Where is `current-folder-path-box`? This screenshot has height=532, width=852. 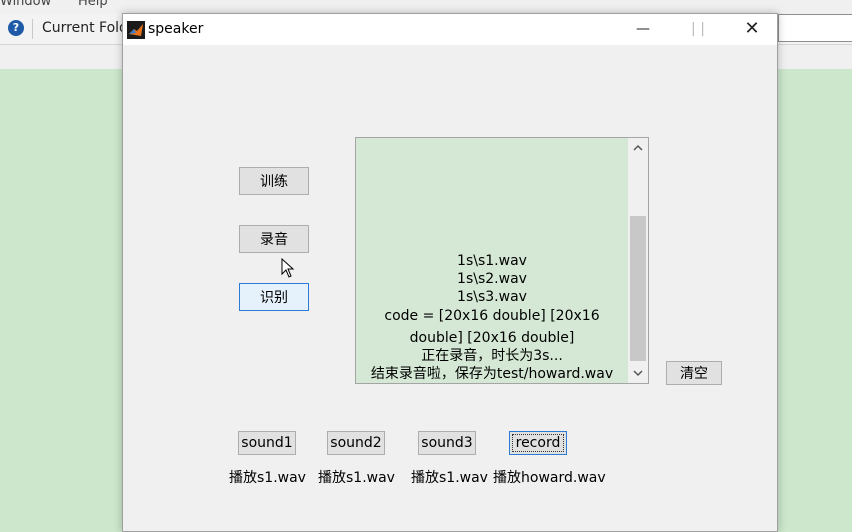 current-folder-path-box is located at coordinates (815, 28).